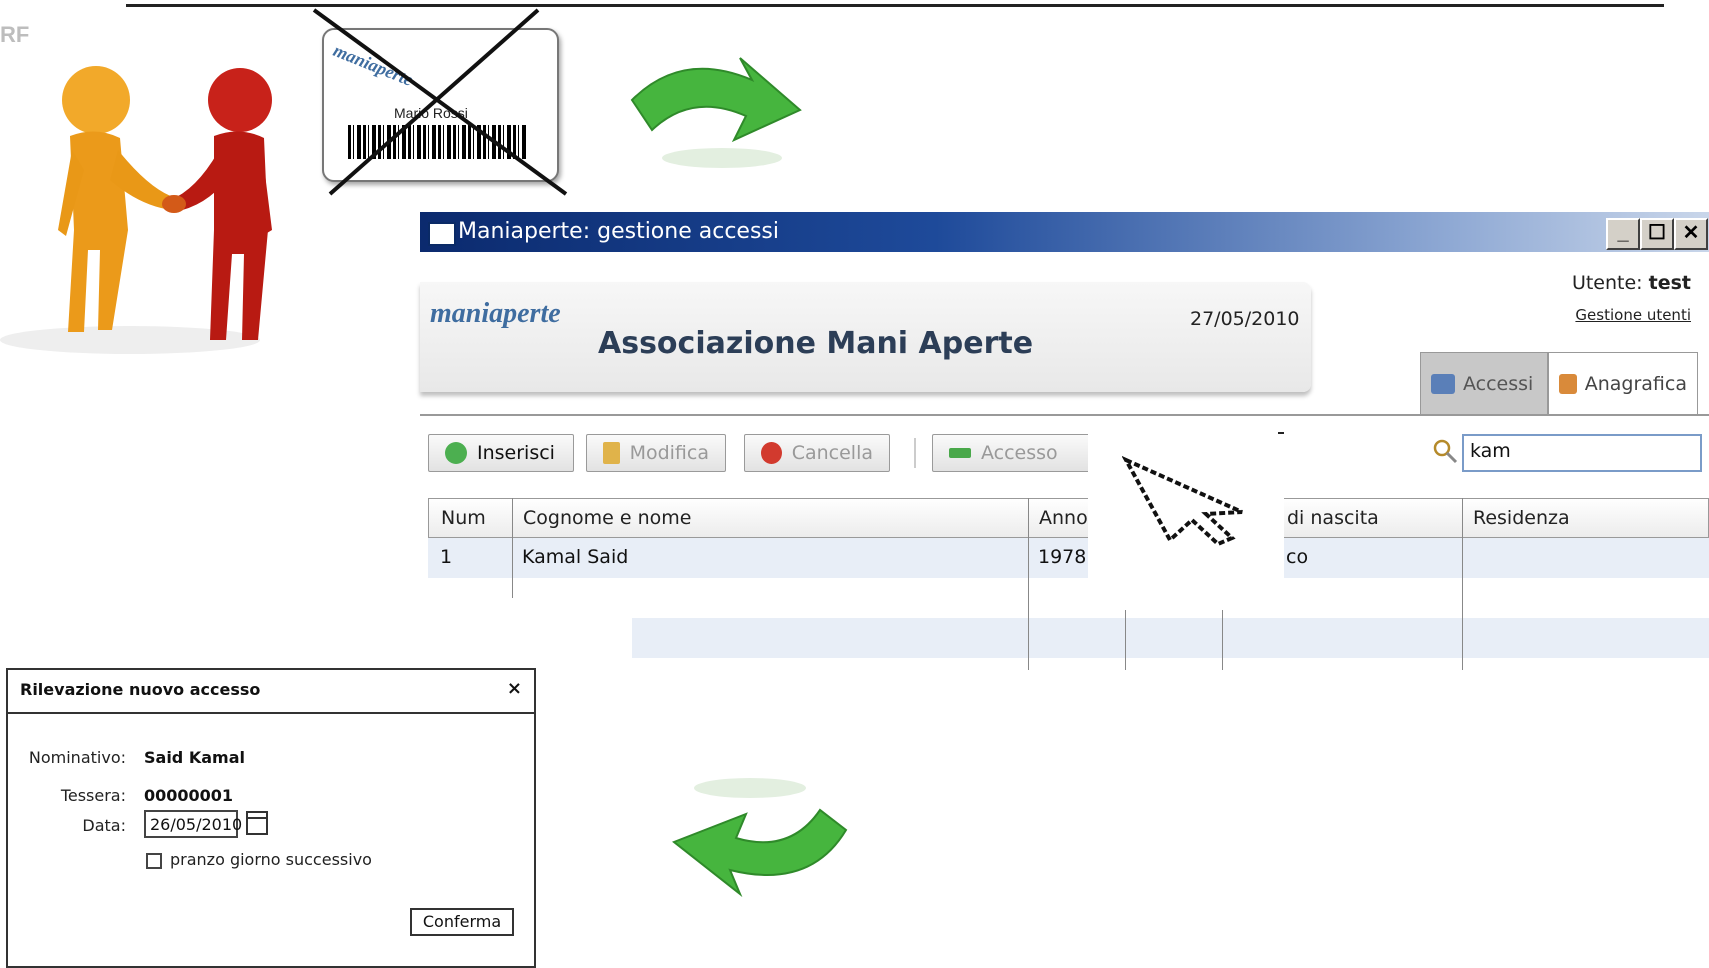 This screenshot has width=1709, height=968. Describe the element at coordinates (960, 453) in the screenshot. I see `arrow-right-icon` at that location.